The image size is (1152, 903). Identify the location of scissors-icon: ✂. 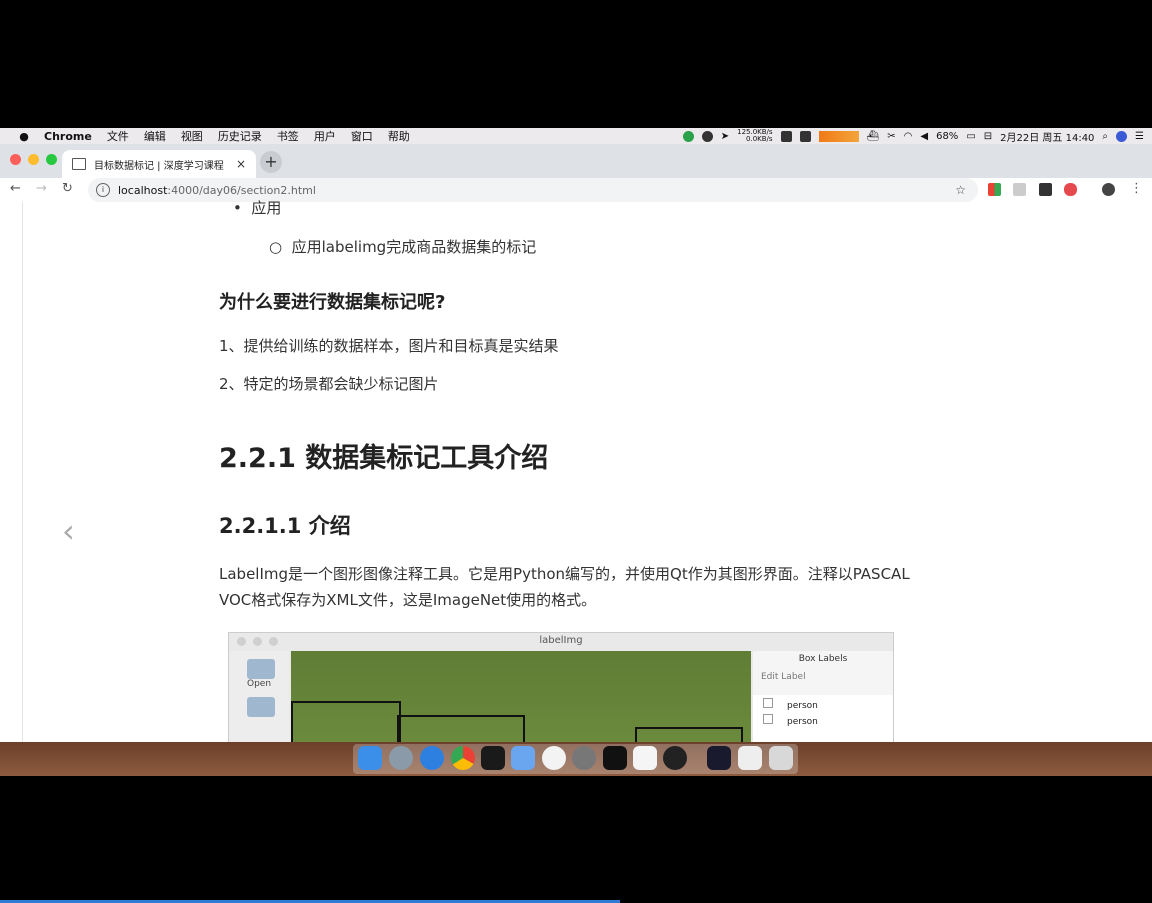
(891, 136).